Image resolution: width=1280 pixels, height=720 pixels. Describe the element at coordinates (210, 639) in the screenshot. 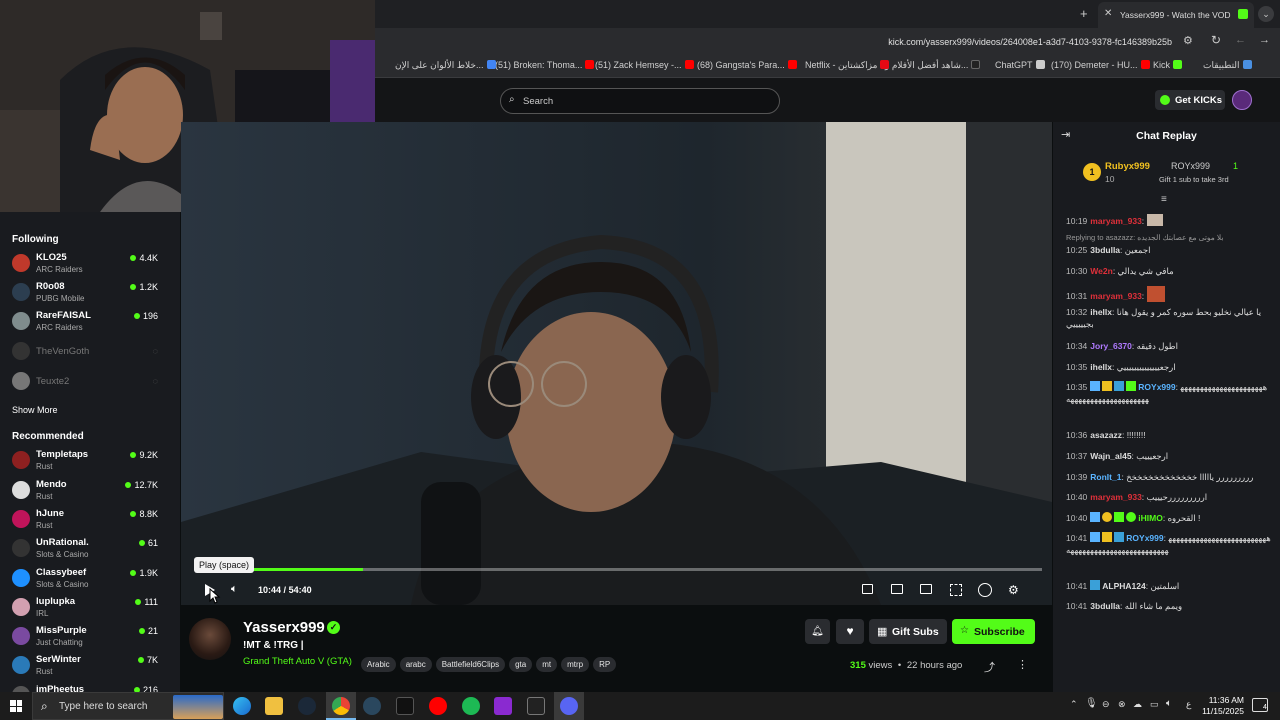

I see `channel-avatar` at that location.